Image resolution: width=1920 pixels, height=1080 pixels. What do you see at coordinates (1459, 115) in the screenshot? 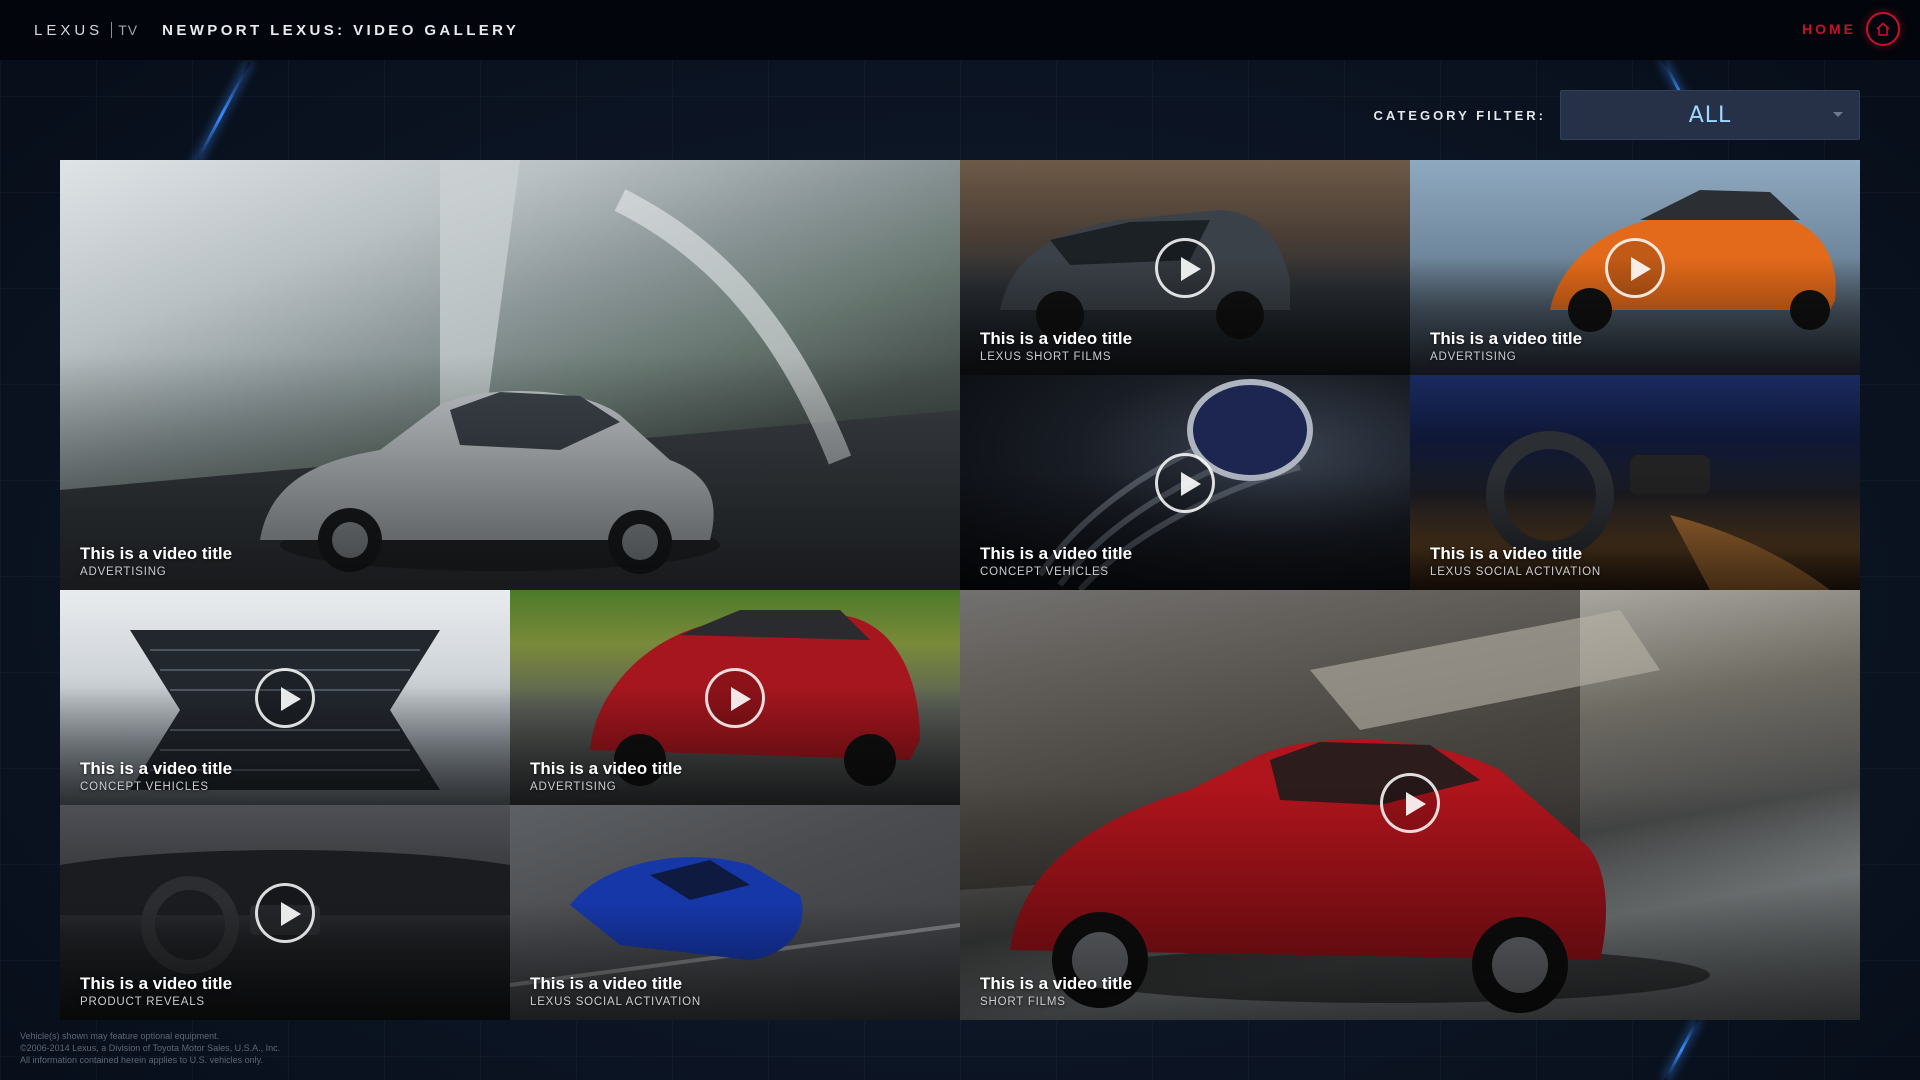
I see `category-filter-label: CATEGORY FILTER:` at bounding box center [1459, 115].